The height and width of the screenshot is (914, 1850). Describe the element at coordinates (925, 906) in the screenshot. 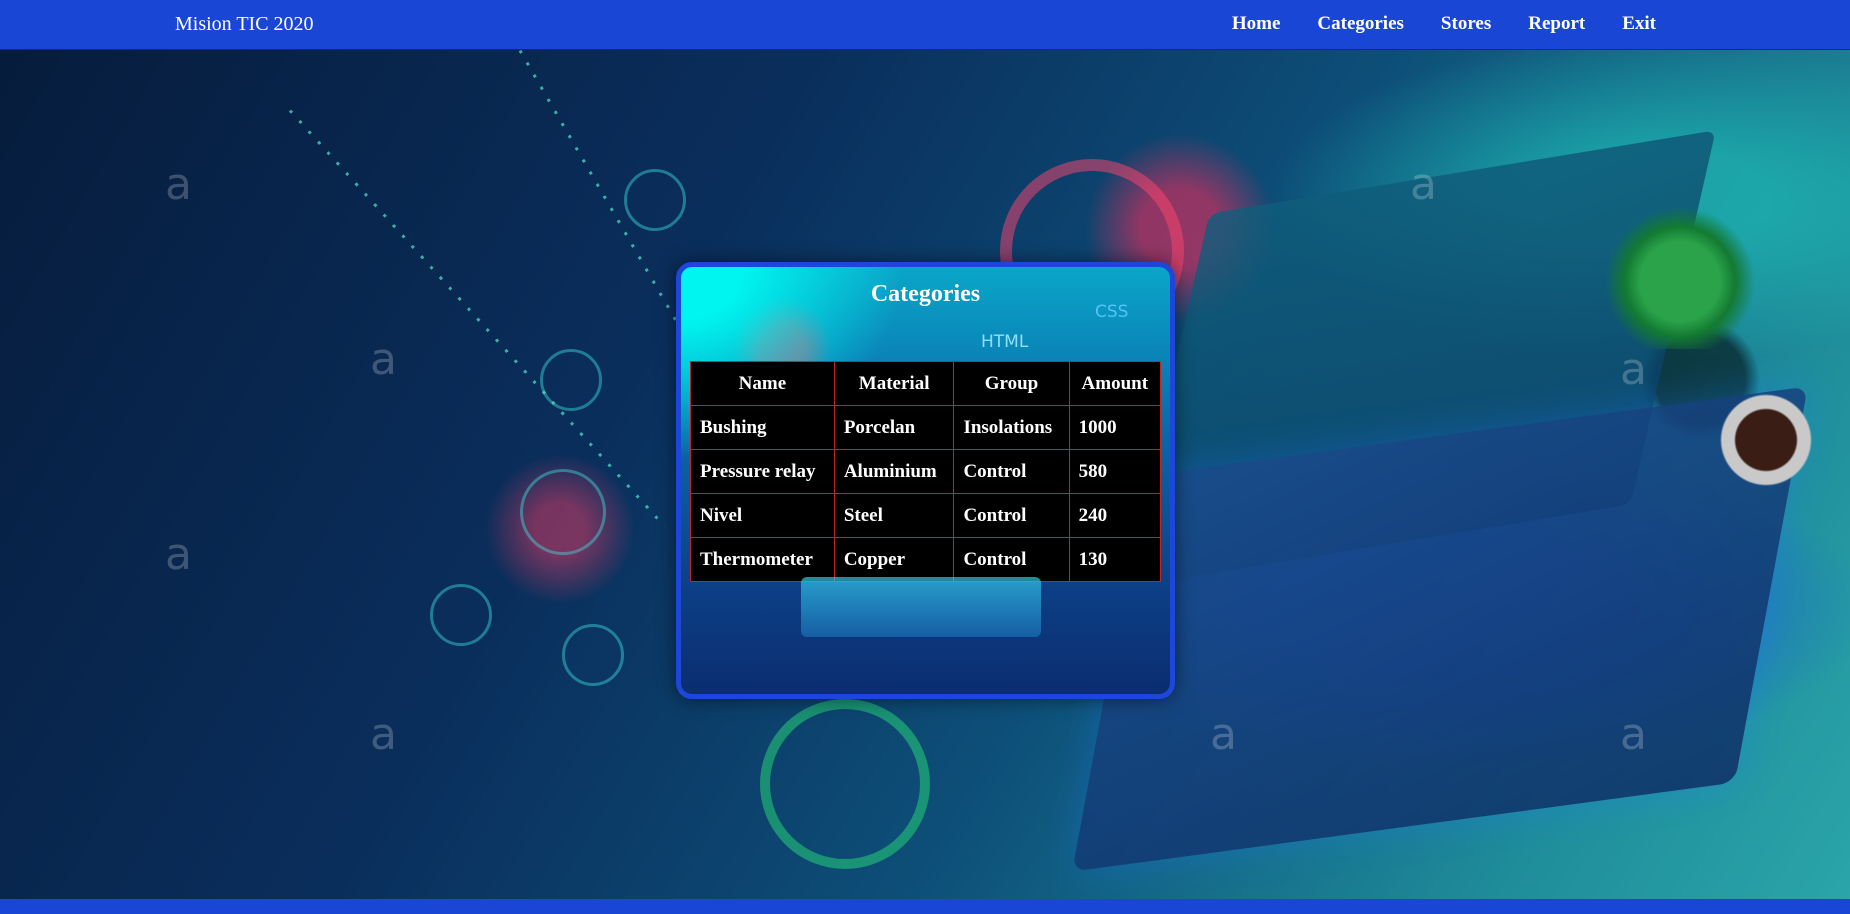

I see `footer-bar` at that location.